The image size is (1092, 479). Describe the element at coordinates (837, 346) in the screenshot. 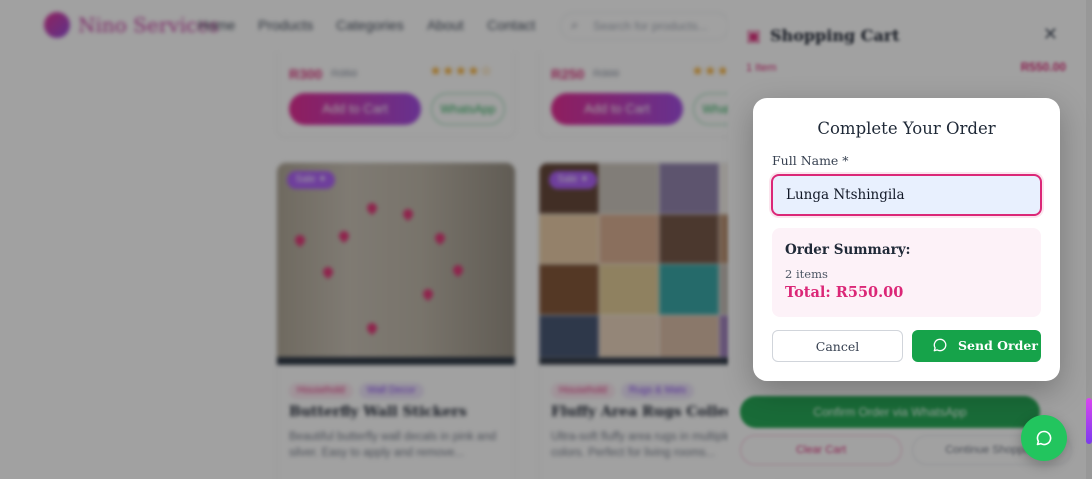

I see `cancel-button: Cancel` at that location.